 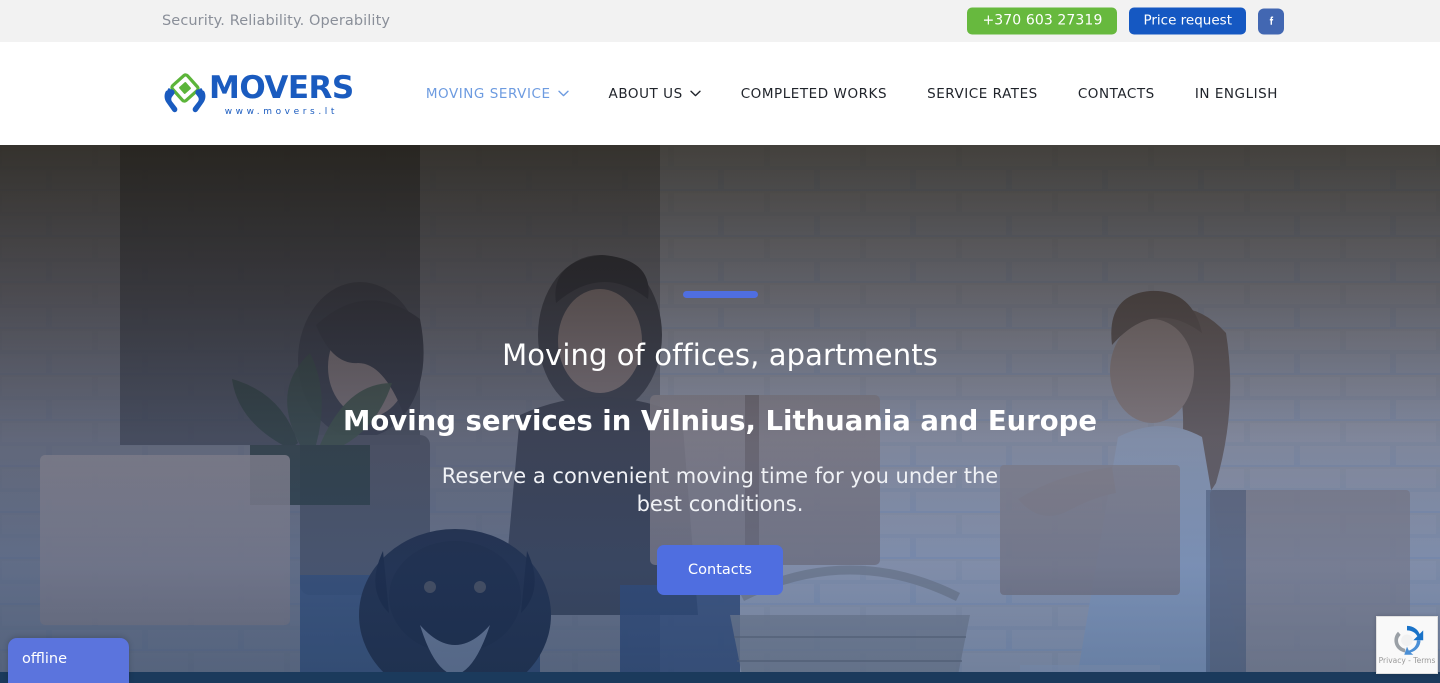 I want to click on top-bar-actions: +370 603 27319 Price request, so click(x=1125, y=21).